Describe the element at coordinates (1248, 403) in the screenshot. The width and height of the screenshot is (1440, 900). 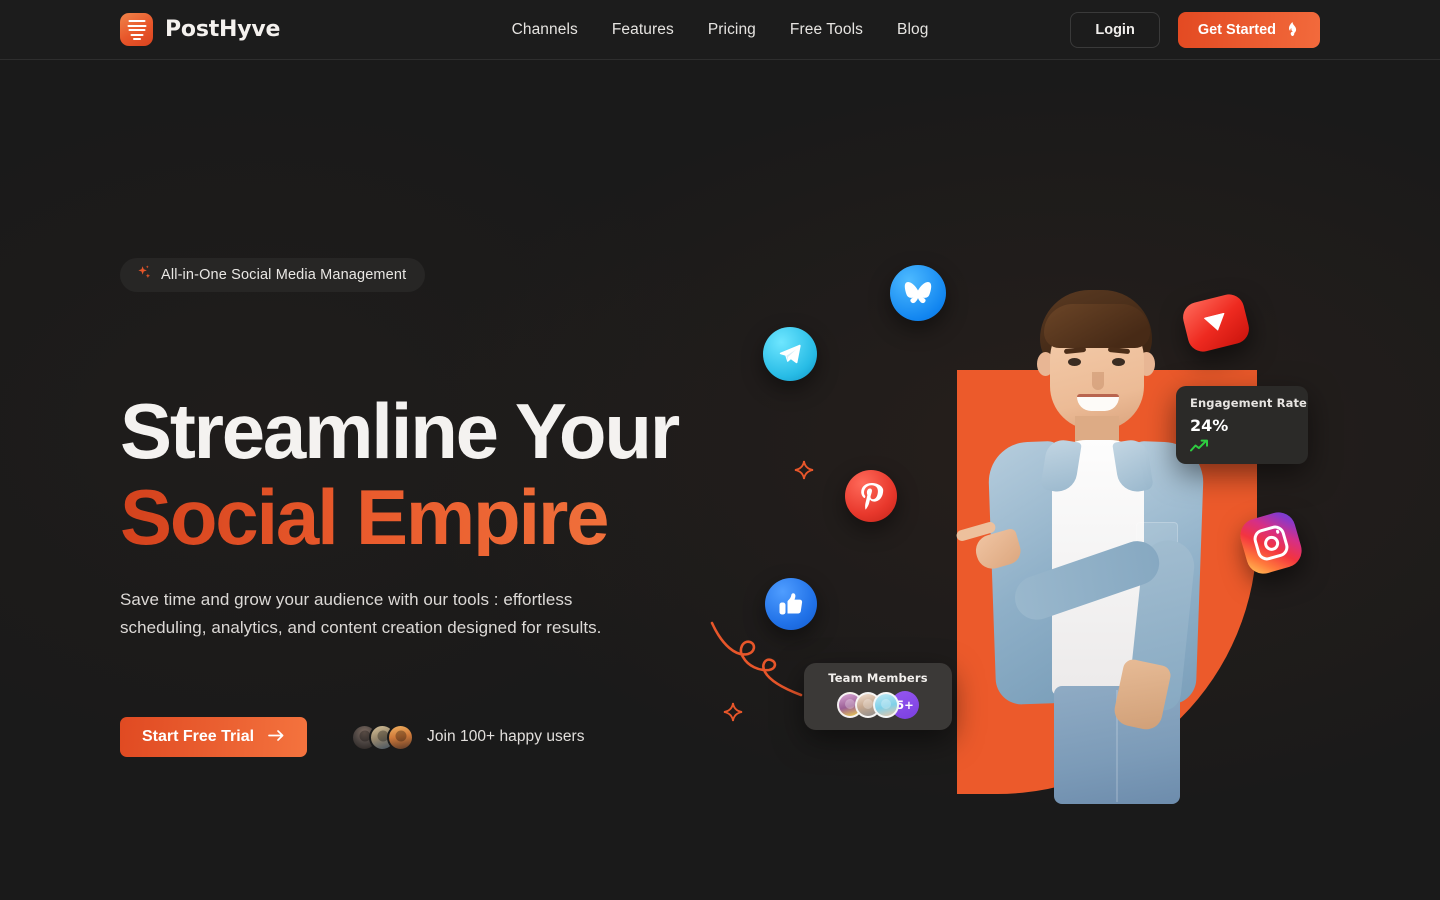
I see `engagement-rate-label: Engagement Rate` at that location.